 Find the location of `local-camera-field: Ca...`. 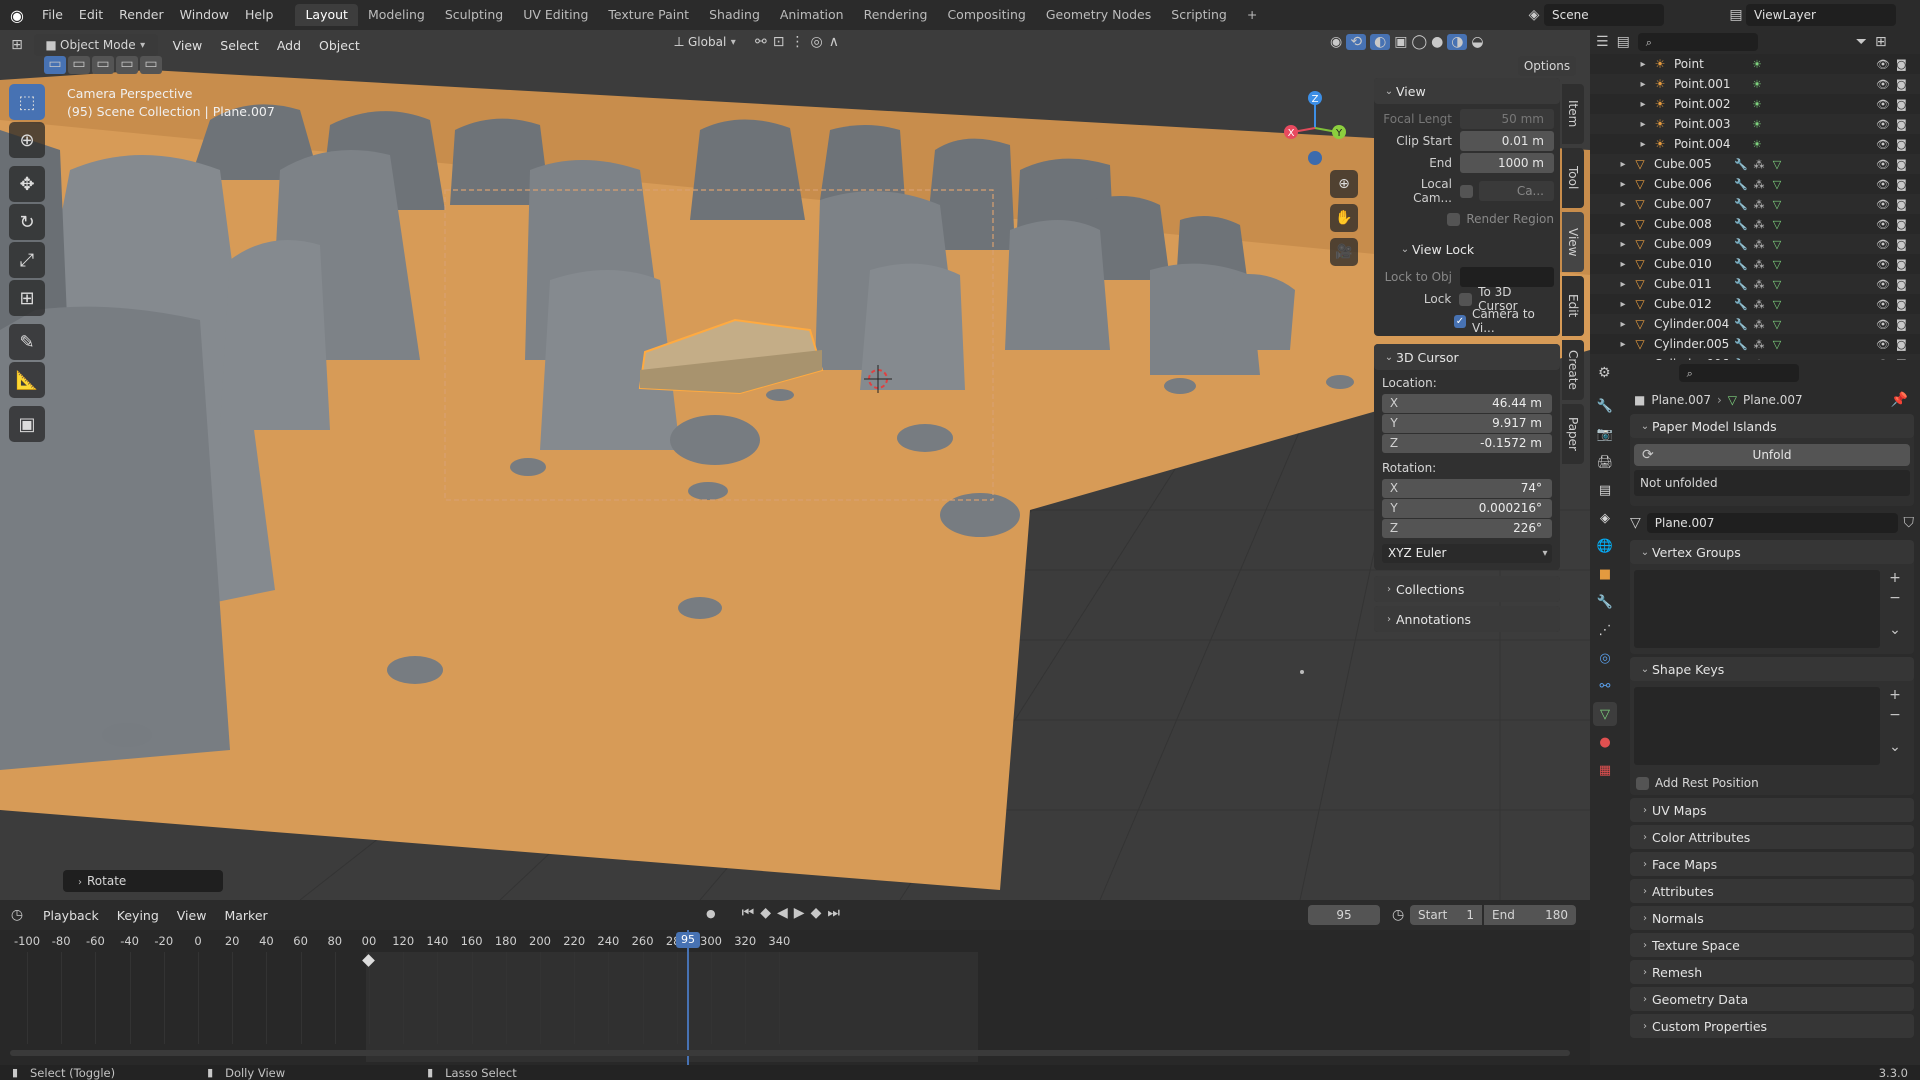

local-camera-field: Ca... is located at coordinates (1516, 191).